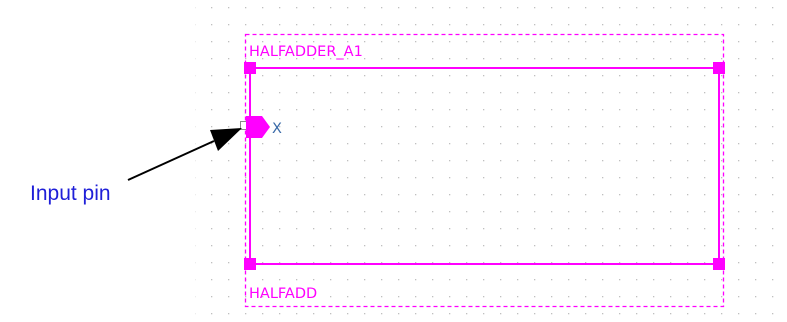 The width and height of the screenshot is (787, 322). Describe the element at coordinates (250, 68) in the screenshot. I see `corner-handle-top-left` at that location.